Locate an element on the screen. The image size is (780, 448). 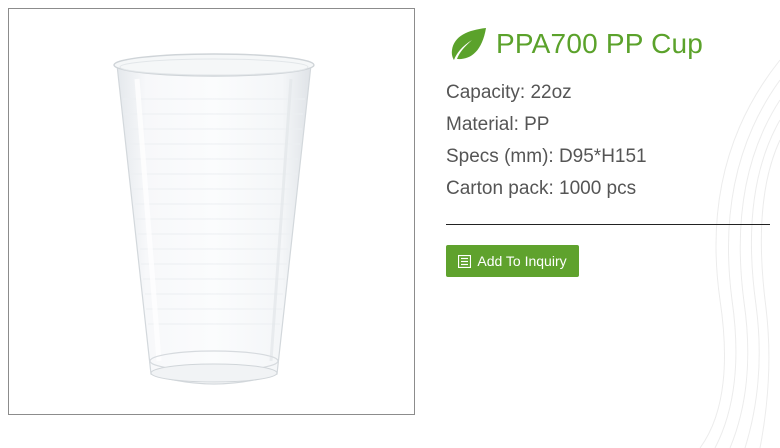
add-to-inquiry-button: Add To Inquiry is located at coordinates (512, 261).